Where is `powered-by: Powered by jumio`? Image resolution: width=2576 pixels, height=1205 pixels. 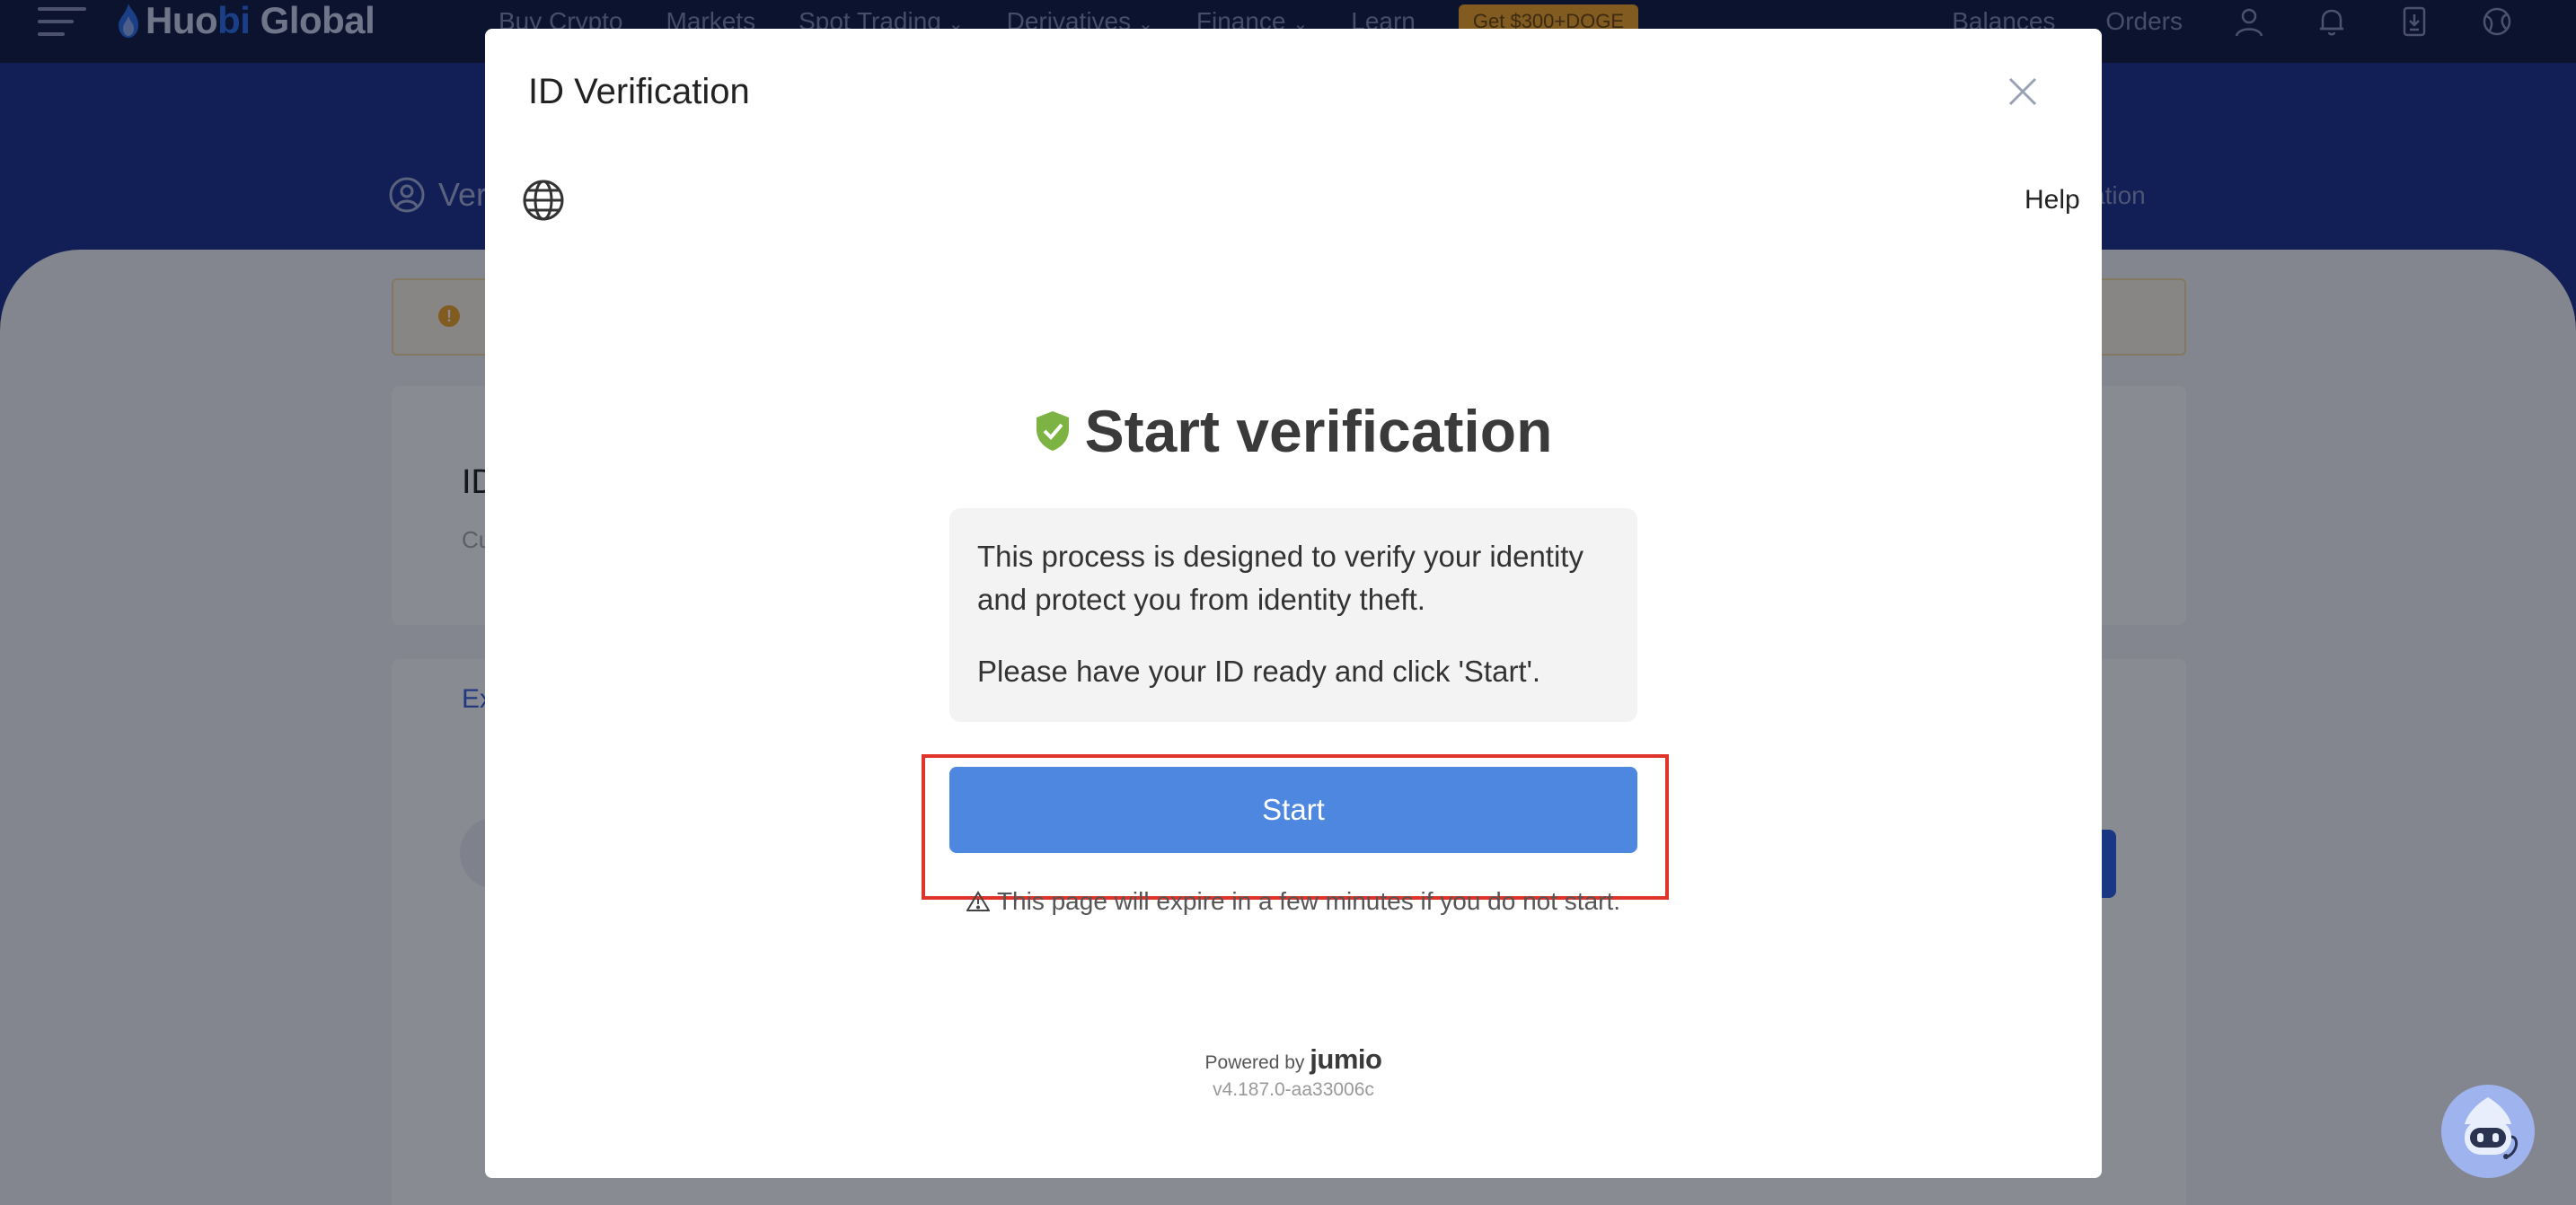
powered-by: Powered by jumio is located at coordinates (1293, 1059).